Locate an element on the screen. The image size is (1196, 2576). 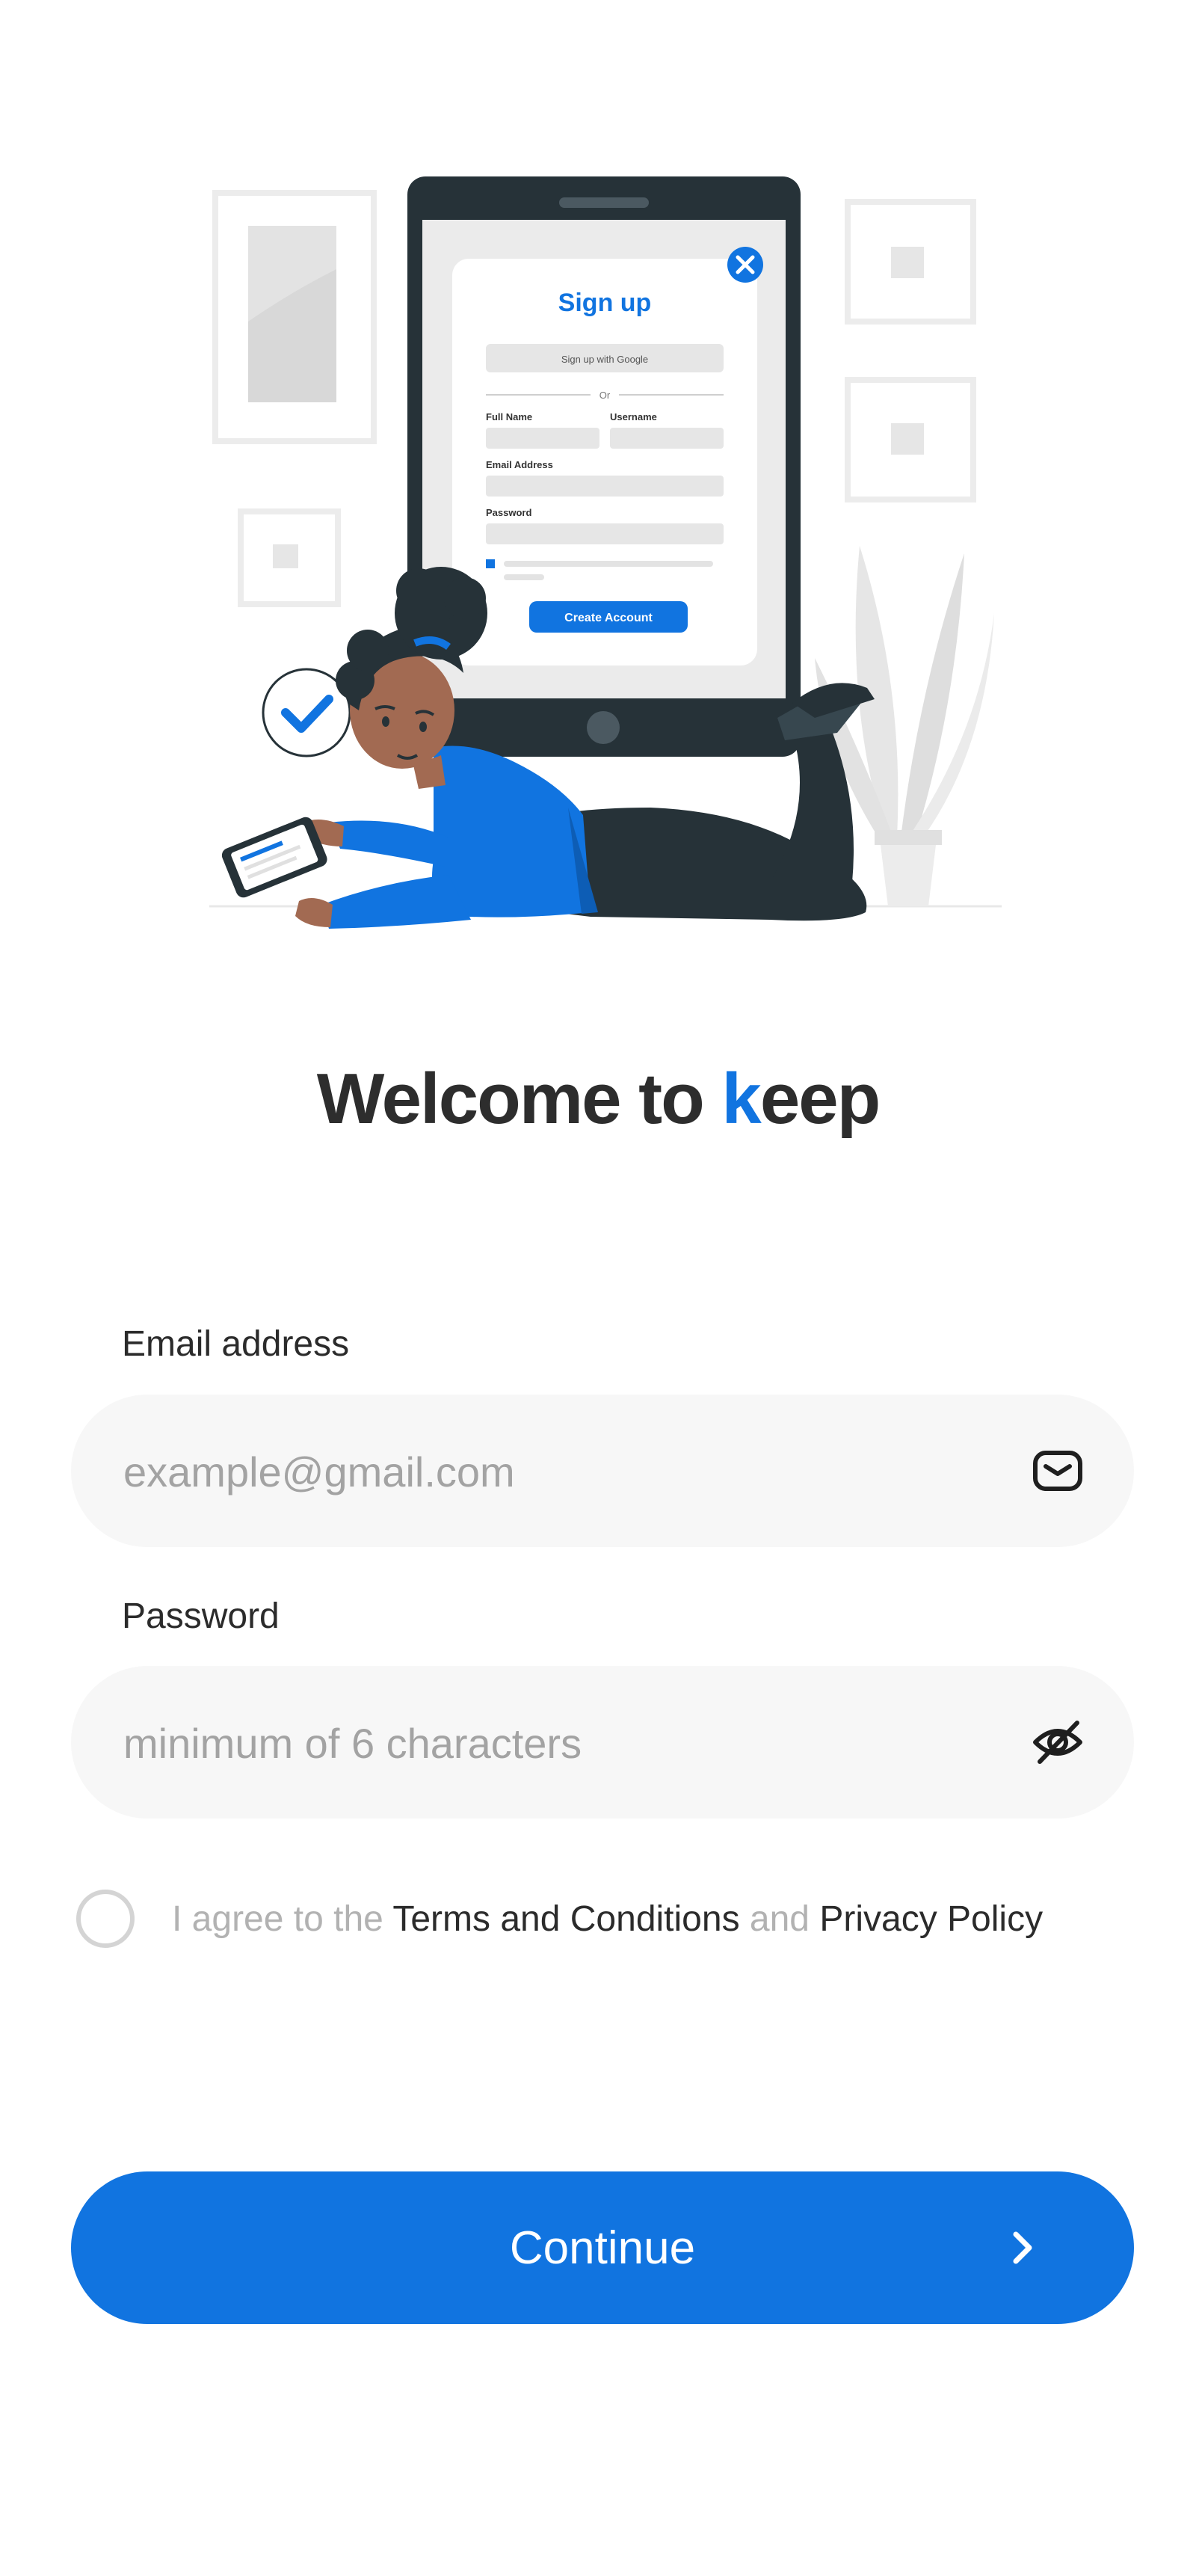
mail-icon is located at coordinates (1057, 1471).